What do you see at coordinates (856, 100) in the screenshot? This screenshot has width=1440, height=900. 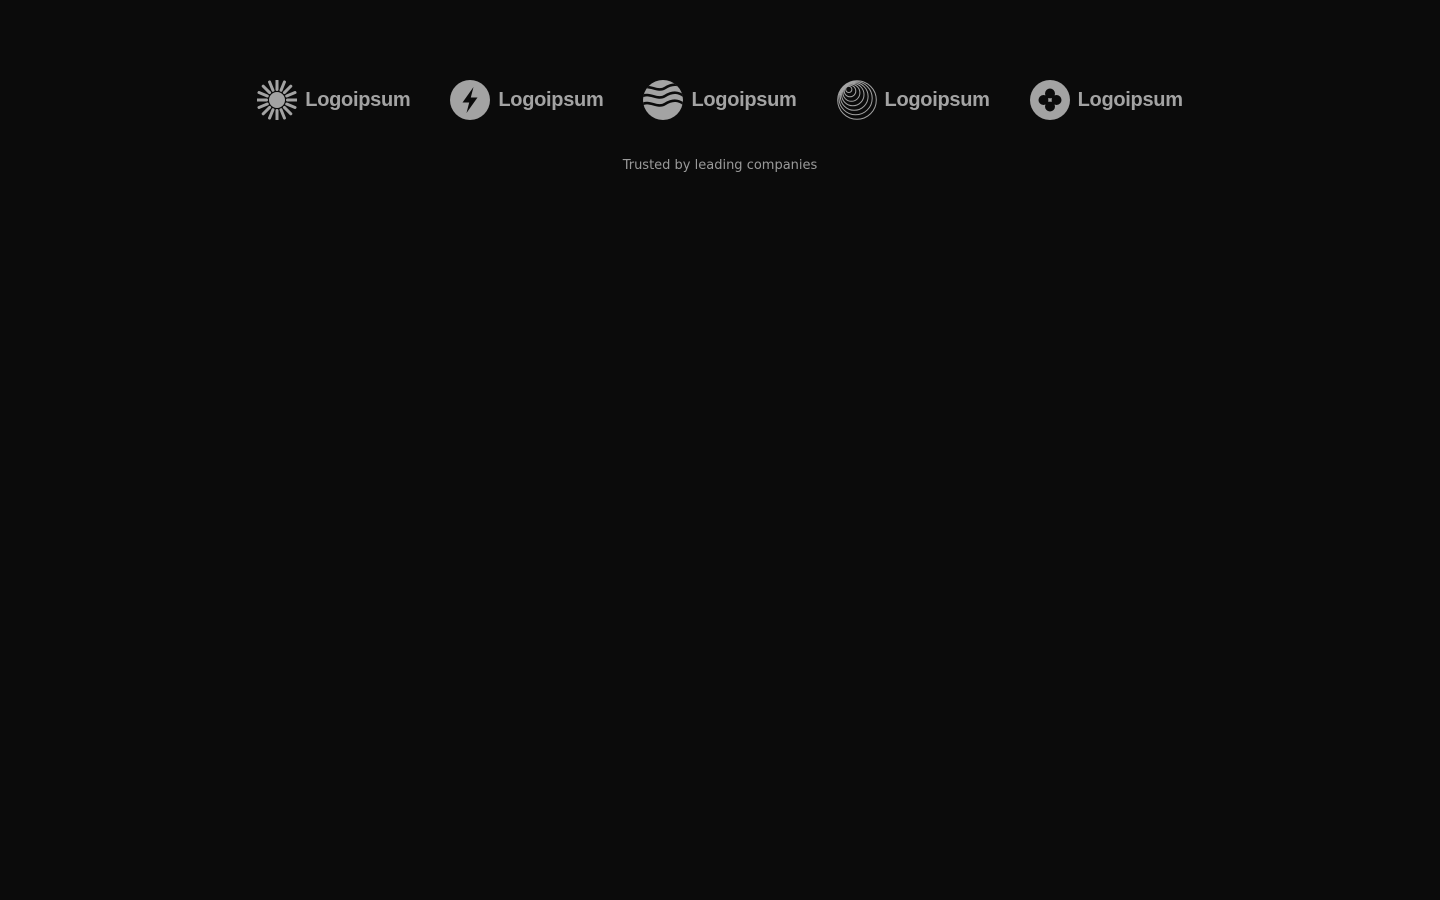 I see `concentric-rings-icon` at bounding box center [856, 100].